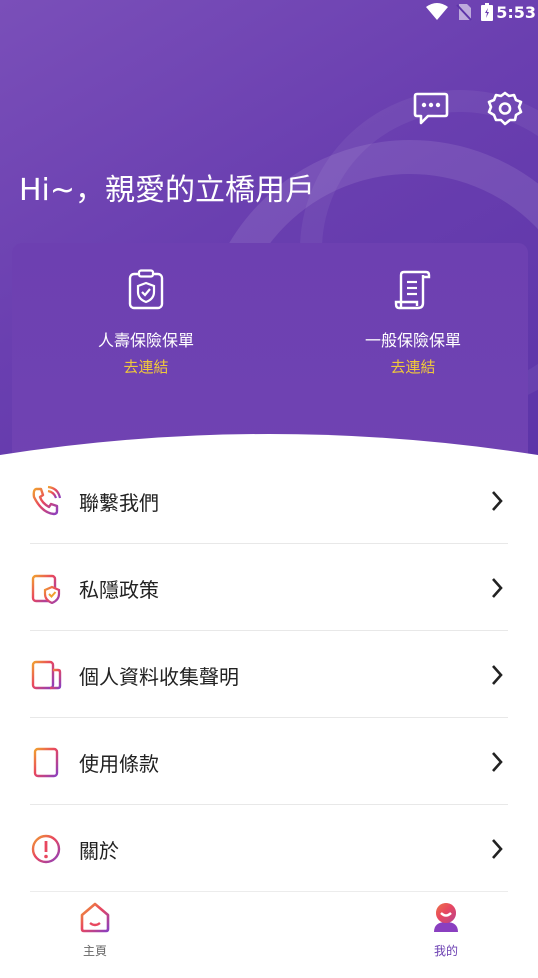 The width and height of the screenshot is (538, 978). I want to click on tab-label: 我的, so click(445, 951).